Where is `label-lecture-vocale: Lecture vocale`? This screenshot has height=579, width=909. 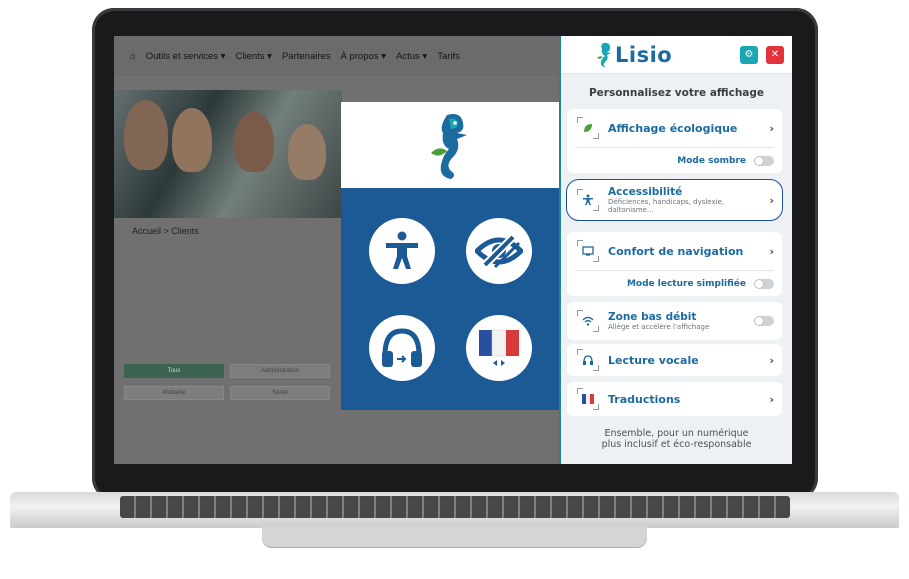
label-lecture-vocale: Lecture vocale is located at coordinates (653, 360).